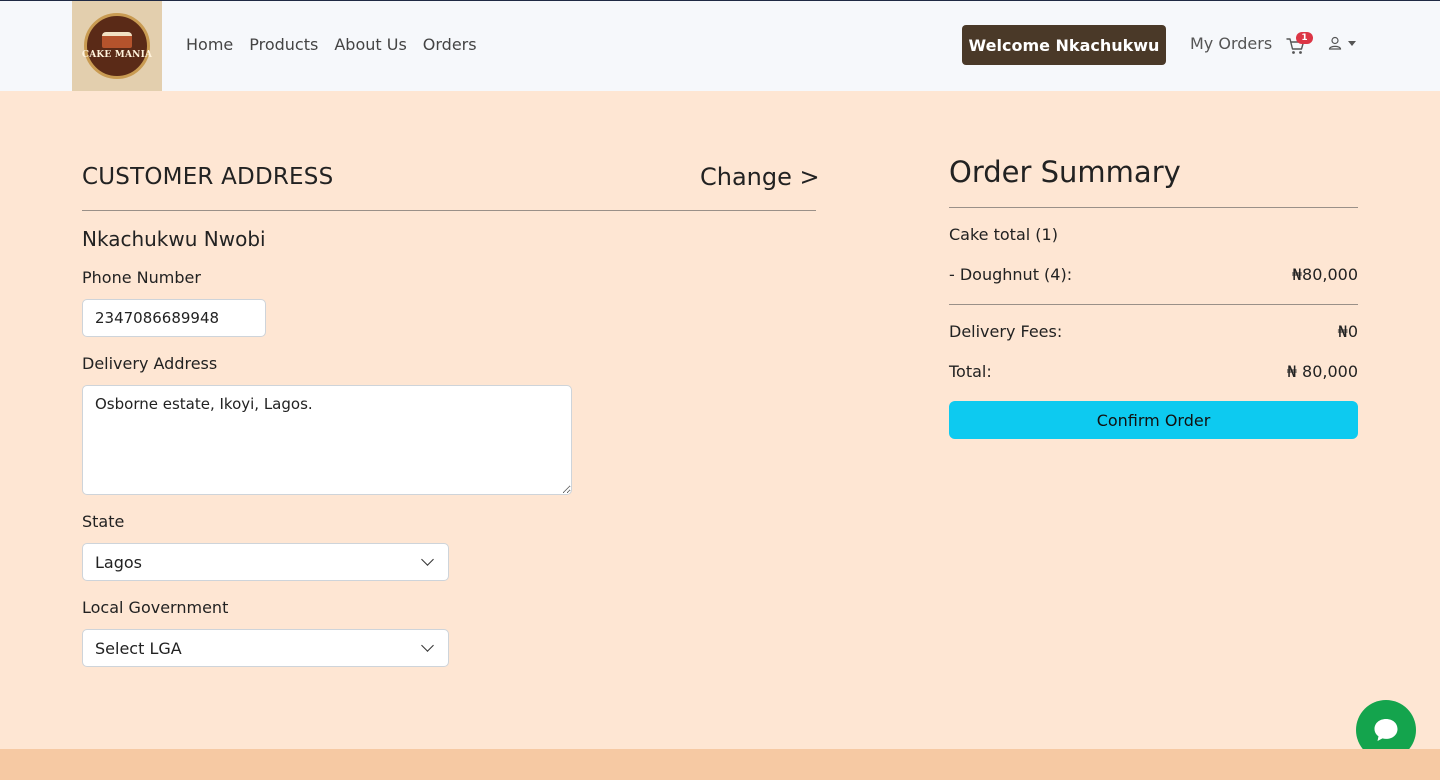 Image resolution: width=1440 pixels, height=780 pixels. I want to click on delivery-fees-row: Delivery Fees: ₦0, so click(1153, 331).